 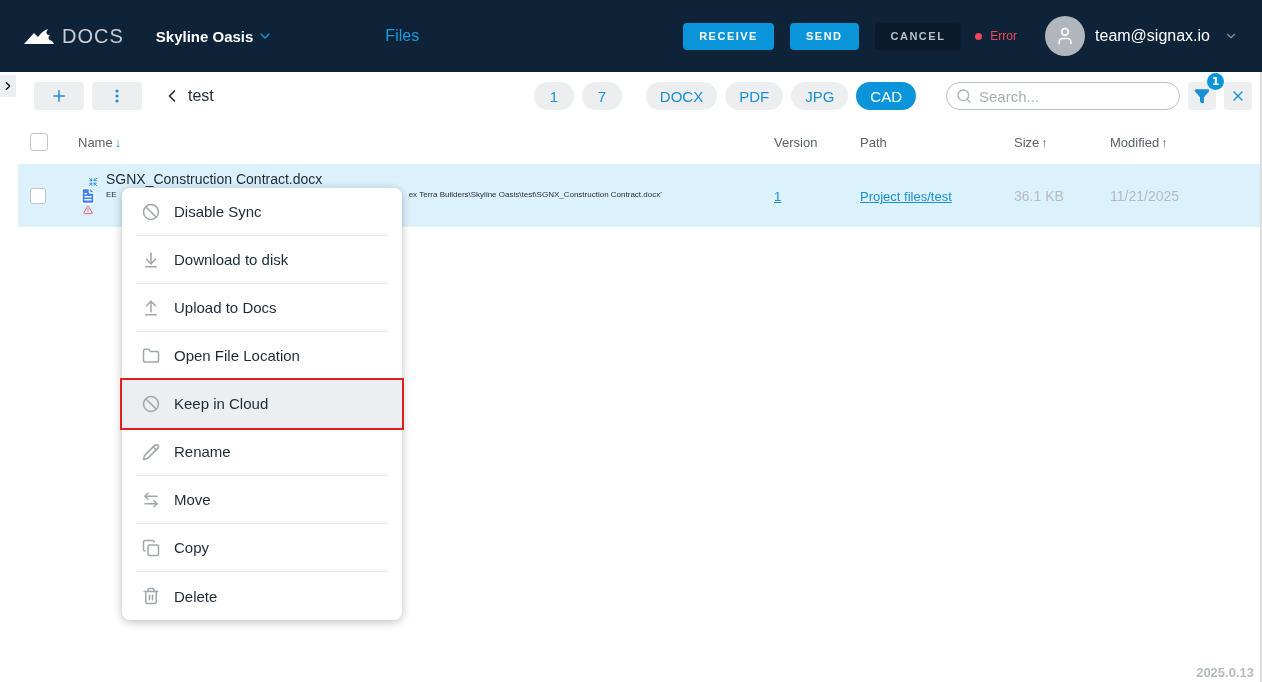 I want to click on menu-item: Move, so click(x=262, y=500).